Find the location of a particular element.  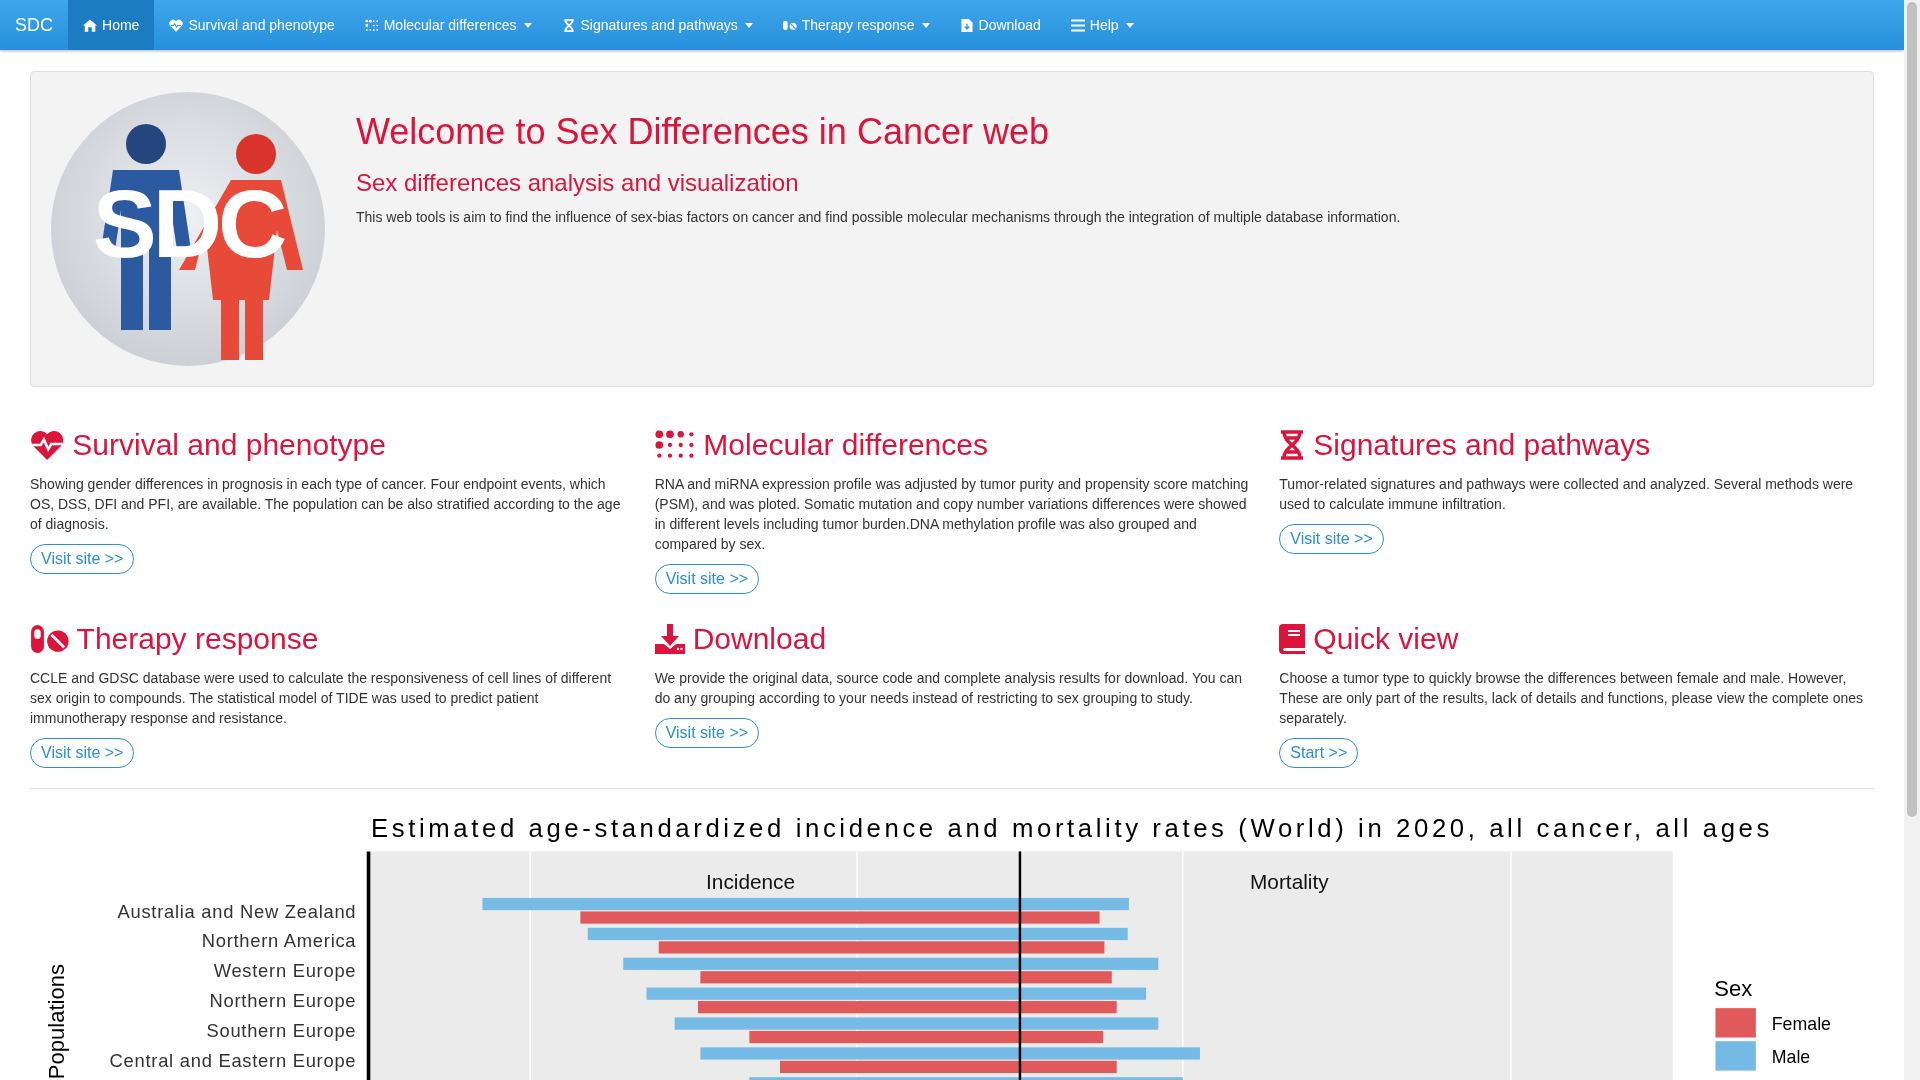

axis-label: Southern Europe is located at coordinates (281, 1031).